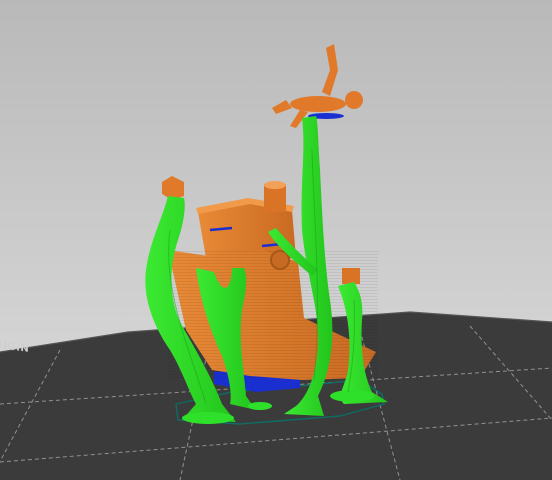  What do you see at coordinates (354, 100) in the screenshot?
I see `figure-head` at bounding box center [354, 100].